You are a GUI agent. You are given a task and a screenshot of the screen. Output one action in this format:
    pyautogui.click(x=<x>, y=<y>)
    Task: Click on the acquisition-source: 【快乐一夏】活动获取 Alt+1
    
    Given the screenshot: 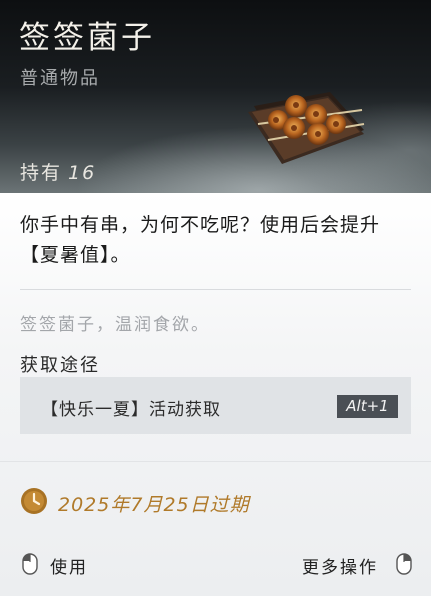 What is the action you would take?
    pyautogui.click(x=215, y=405)
    